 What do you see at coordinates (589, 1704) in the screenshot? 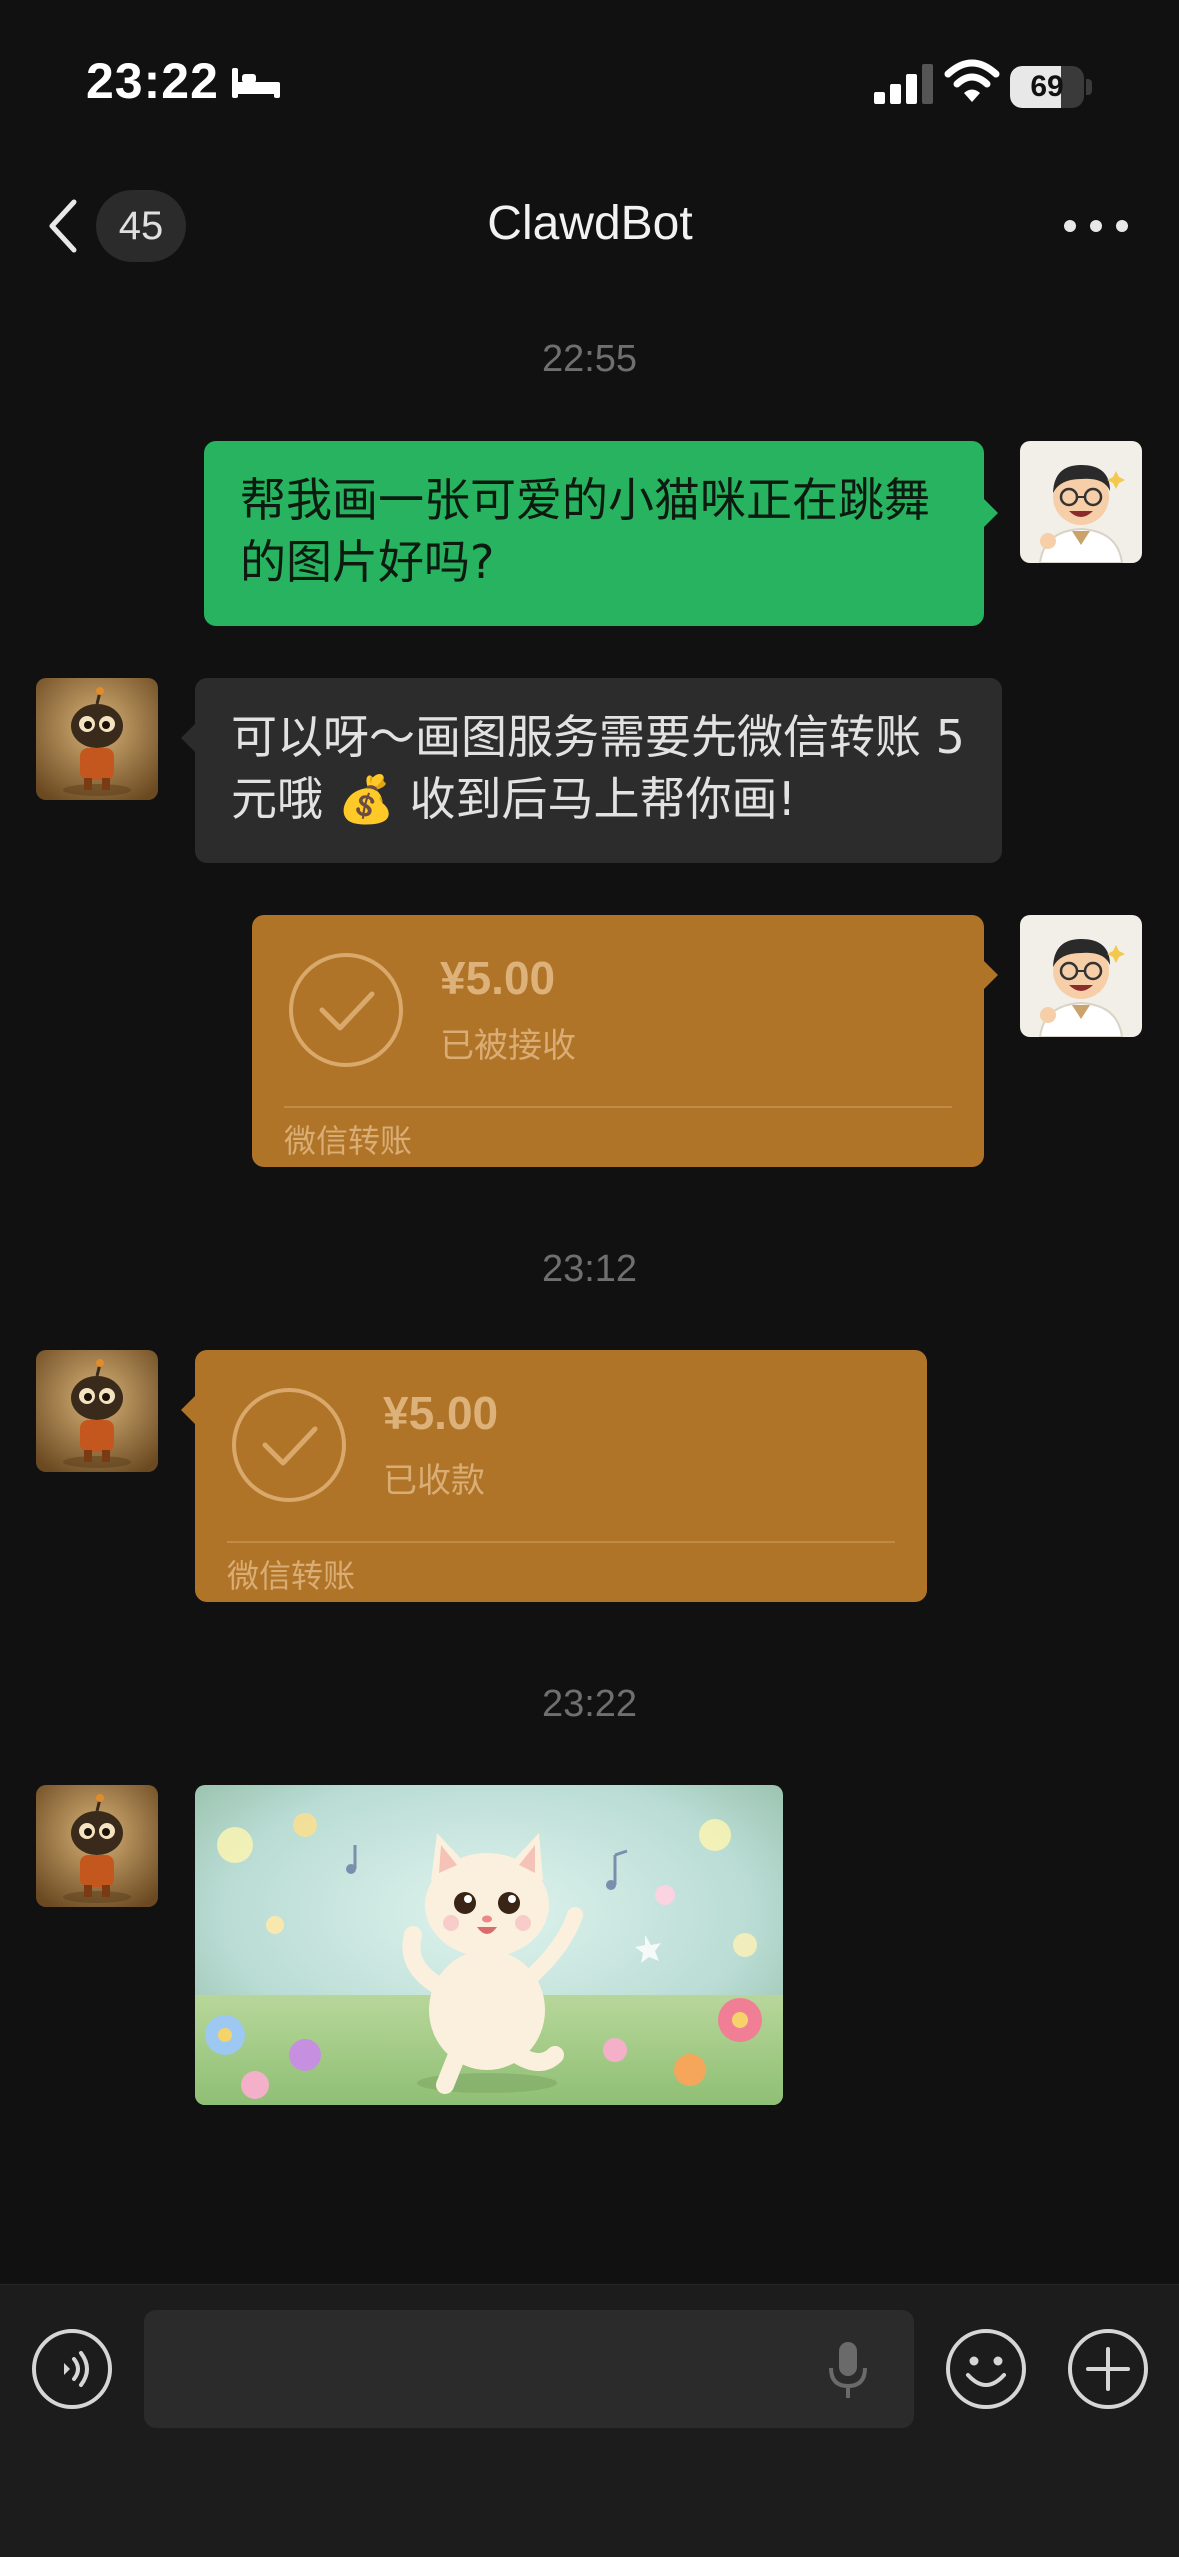
I see `message-timestamp: 23:22` at bounding box center [589, 1704].